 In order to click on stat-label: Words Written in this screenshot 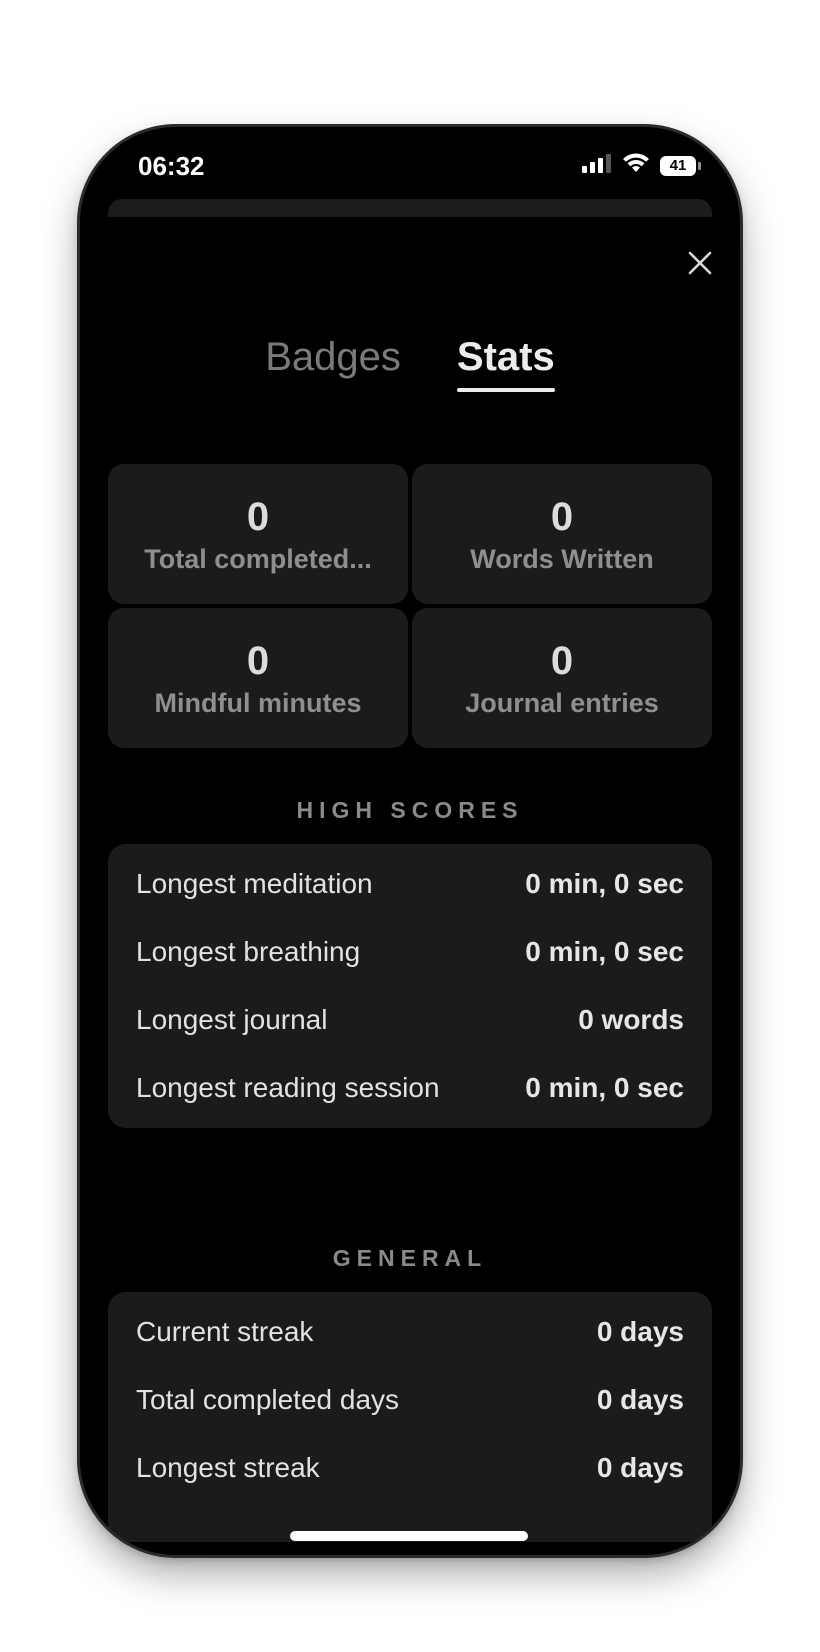, I will do `click(562, 558)`.